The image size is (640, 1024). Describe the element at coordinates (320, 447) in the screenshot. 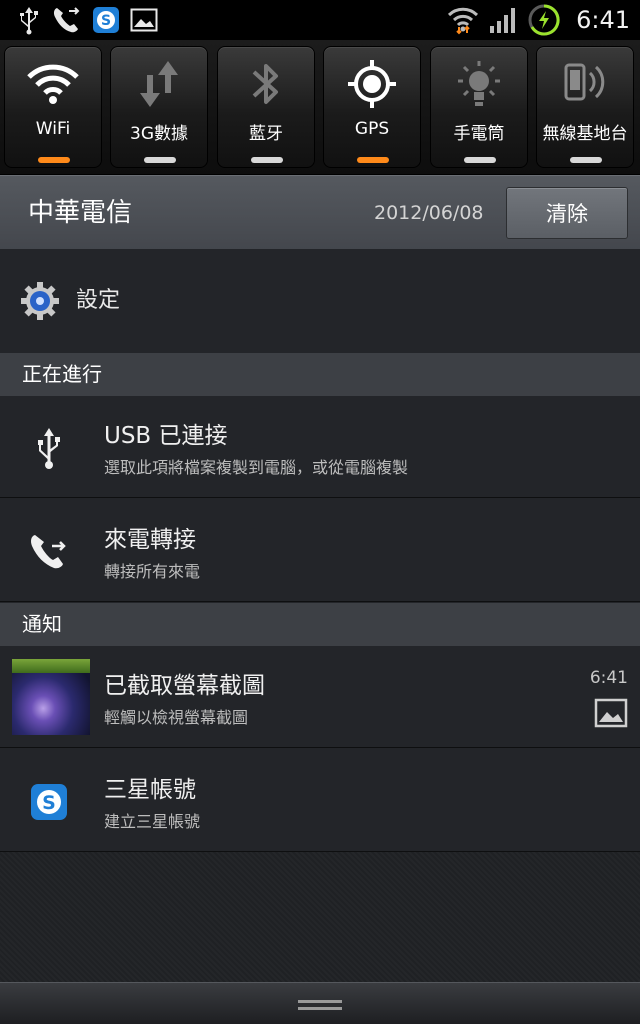

I see `notification-usb-connected: USB 已連接 選取此項將檔案複製到電腦，或從電腦複製` at that location.